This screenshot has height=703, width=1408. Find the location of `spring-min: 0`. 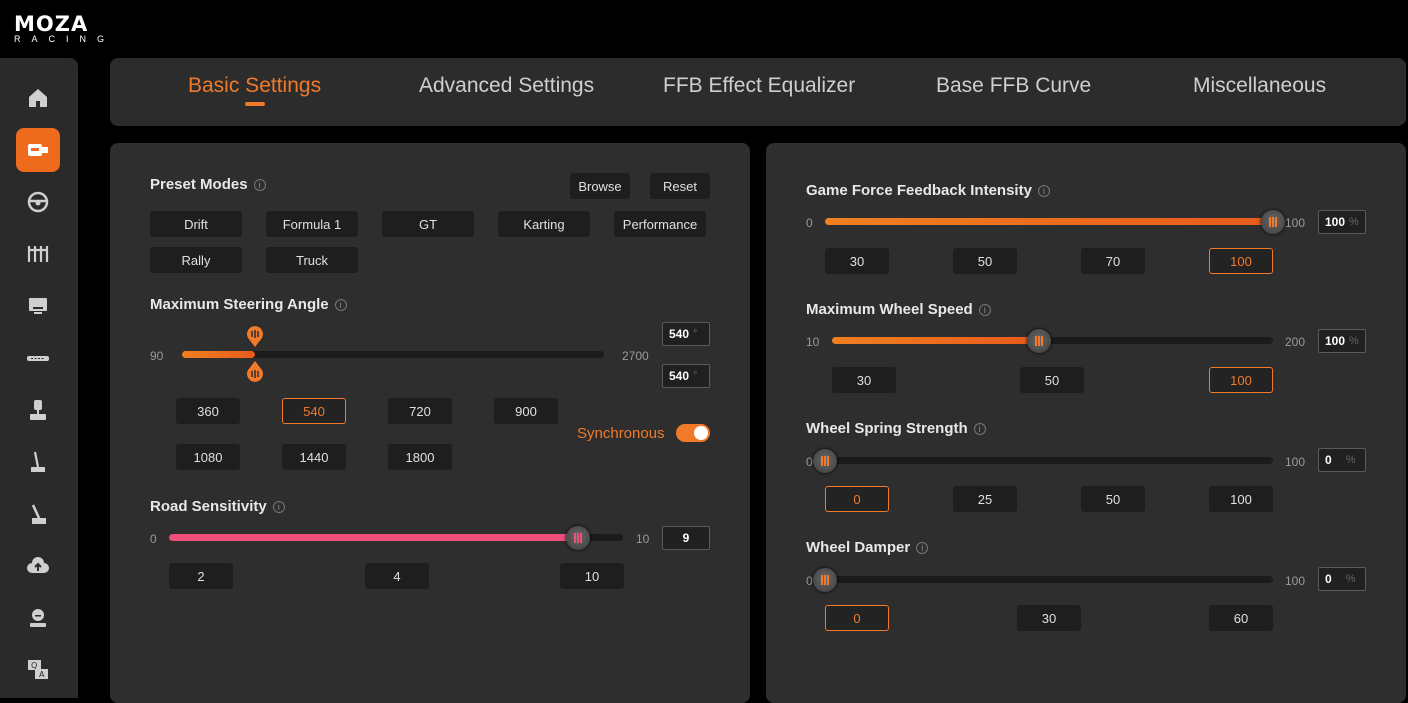

spring-min: 0 is located at coordinates (809, 462).